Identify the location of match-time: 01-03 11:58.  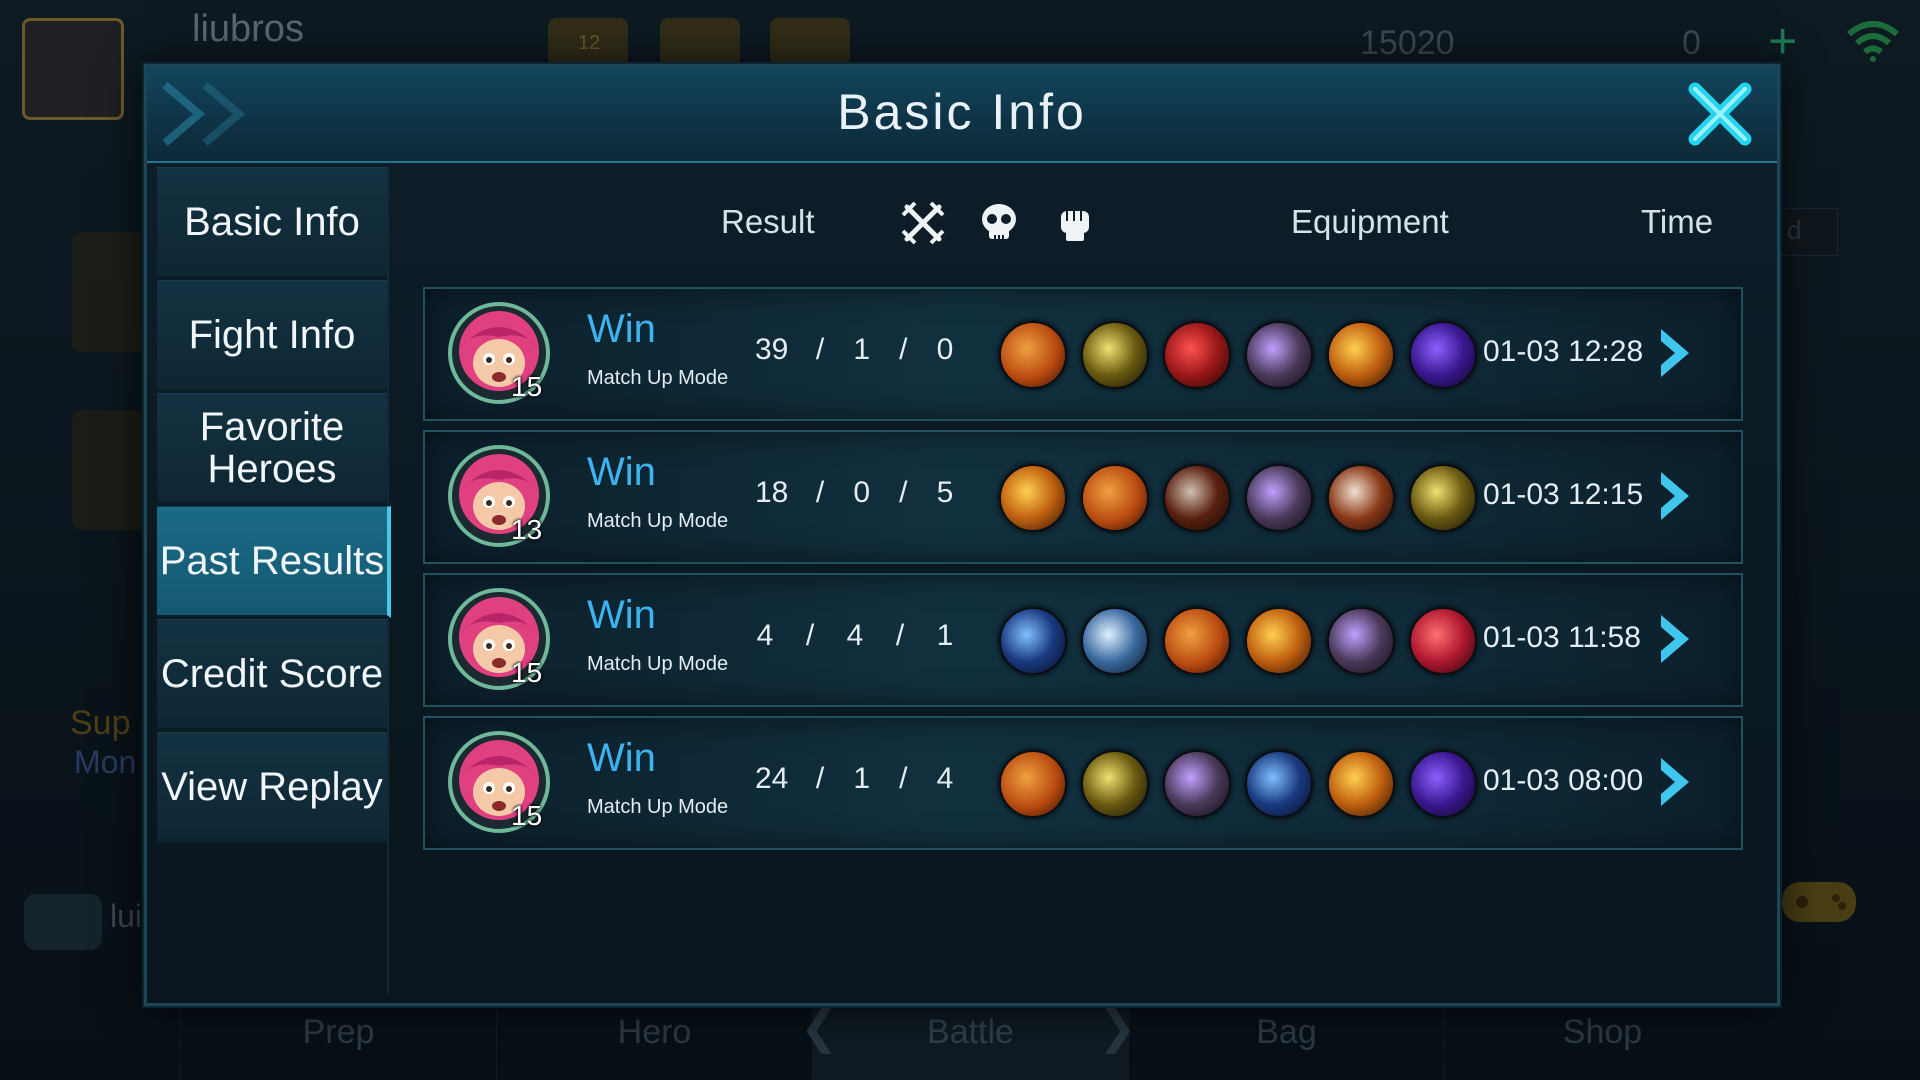
(1562, 637).